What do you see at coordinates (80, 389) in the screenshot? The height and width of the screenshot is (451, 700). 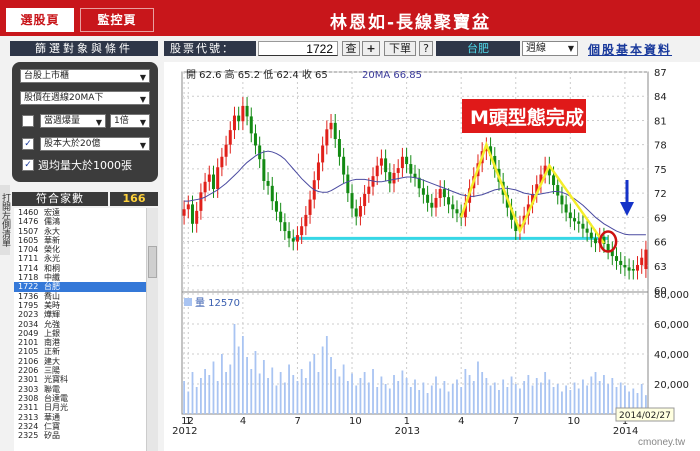 I see `stock-list-item: 2303 聯電` at bounding box center [80, 389].